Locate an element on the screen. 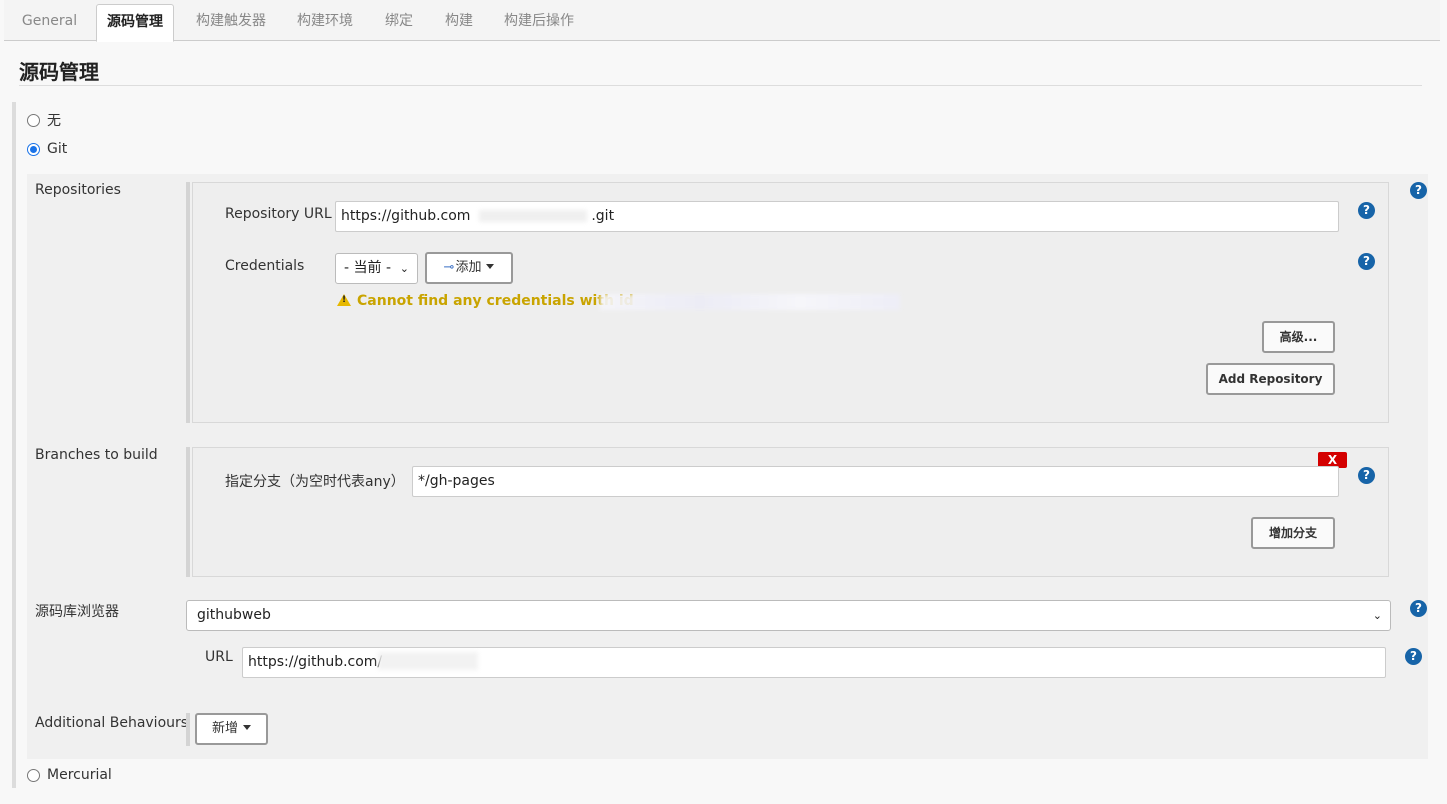  warning-icon is located at coordinates (344, 300).